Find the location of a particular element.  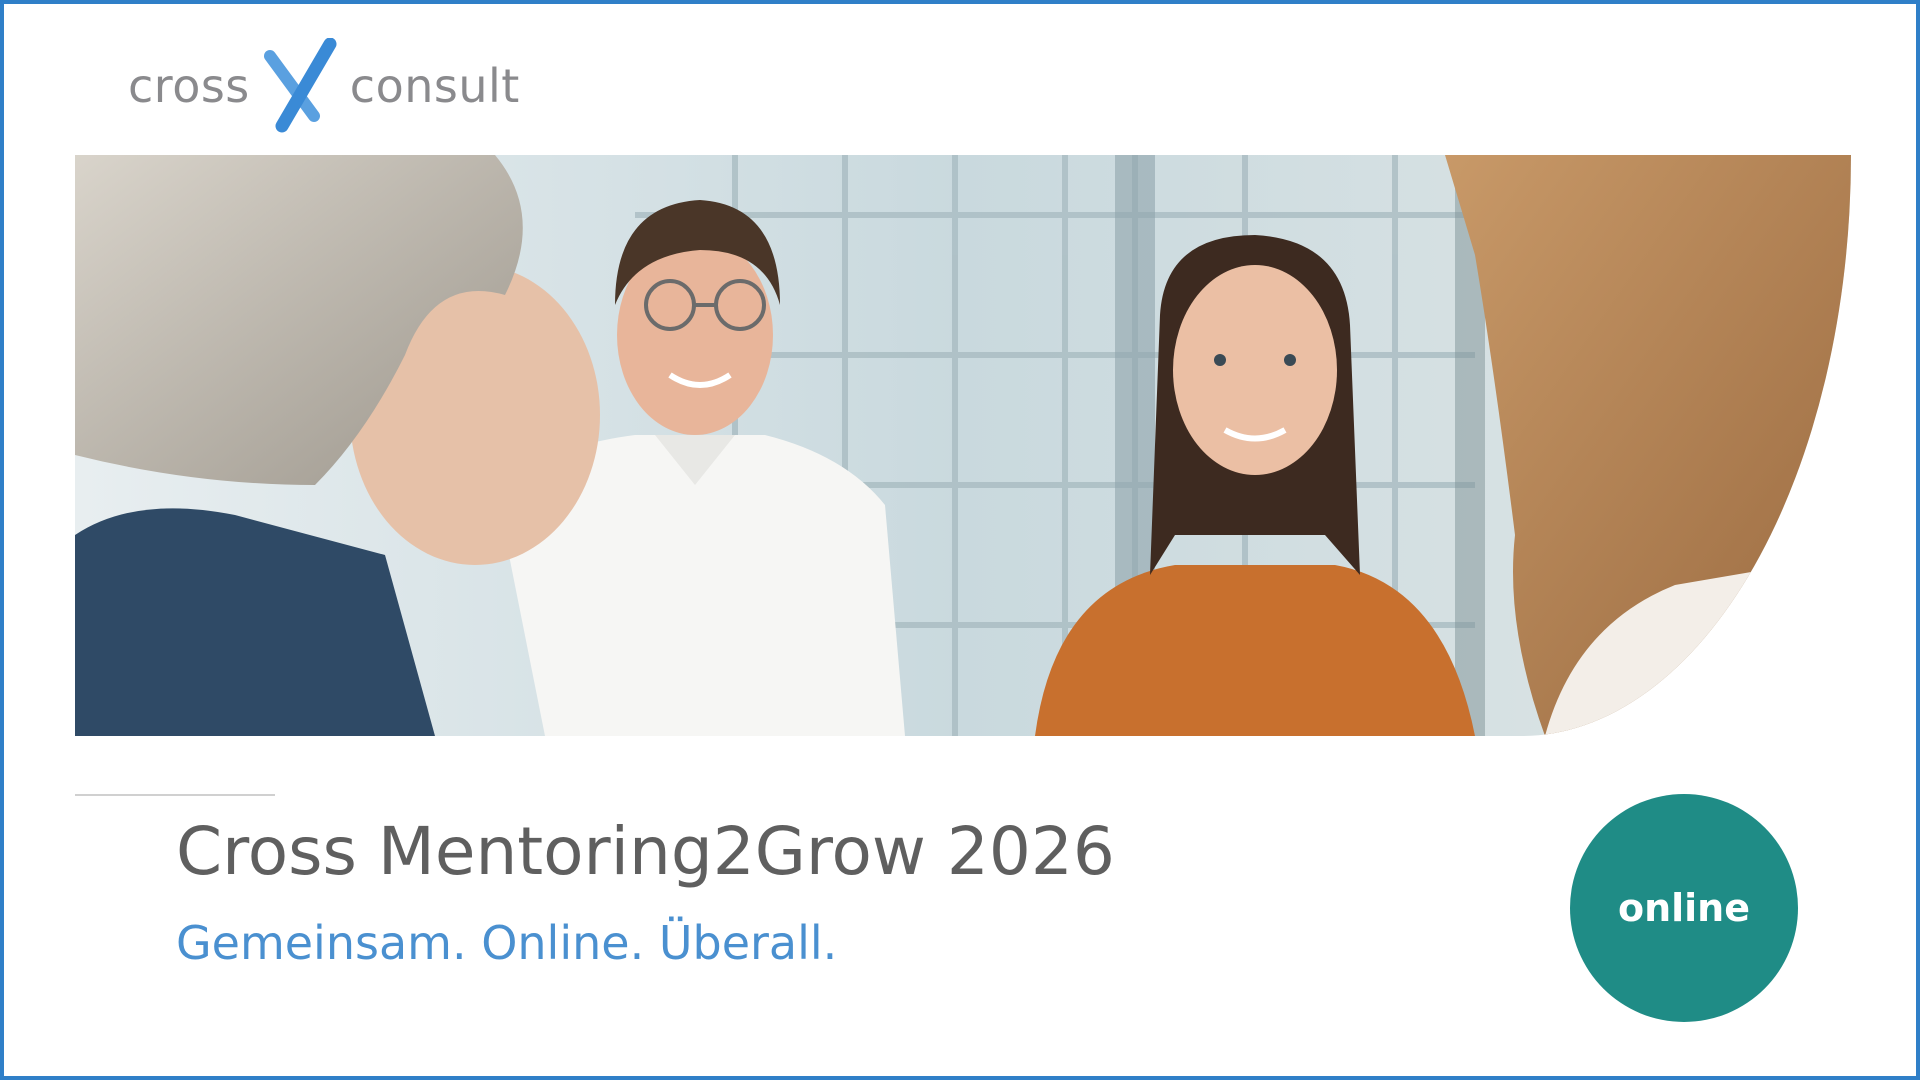

online-badge: online is located at coordinates (1684, 908).